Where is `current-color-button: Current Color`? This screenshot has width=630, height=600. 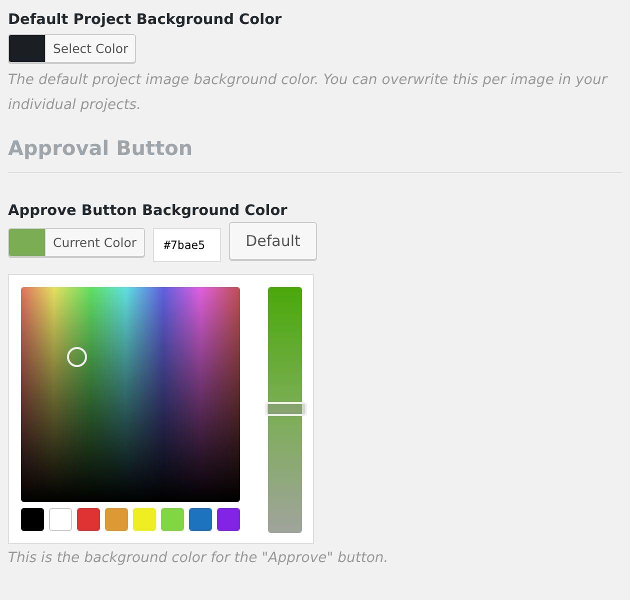 current-color-button: Current Color is located at coordinates (76, 242).